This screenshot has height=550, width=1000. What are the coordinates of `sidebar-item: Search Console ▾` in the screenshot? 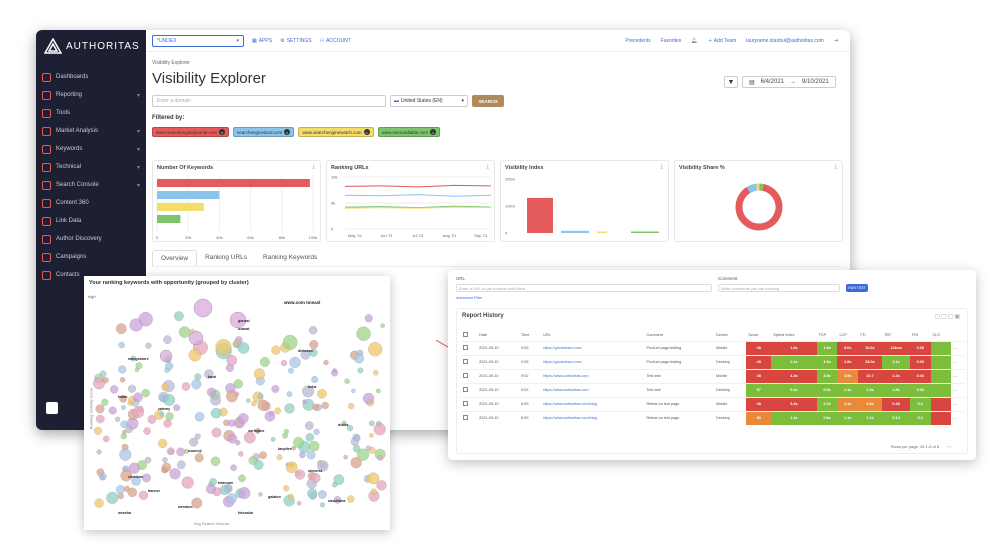 It's located at (91, 185).